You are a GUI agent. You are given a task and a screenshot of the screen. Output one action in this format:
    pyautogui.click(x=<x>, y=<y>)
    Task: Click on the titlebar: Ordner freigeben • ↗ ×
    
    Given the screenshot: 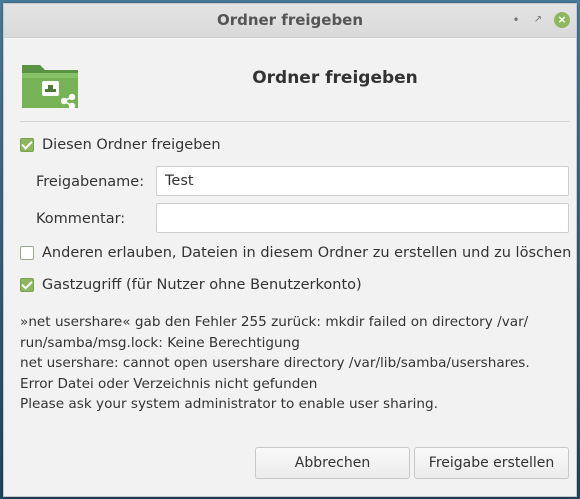 What is the action you would take?
    pyautogui.click(x=290, y=21)
    